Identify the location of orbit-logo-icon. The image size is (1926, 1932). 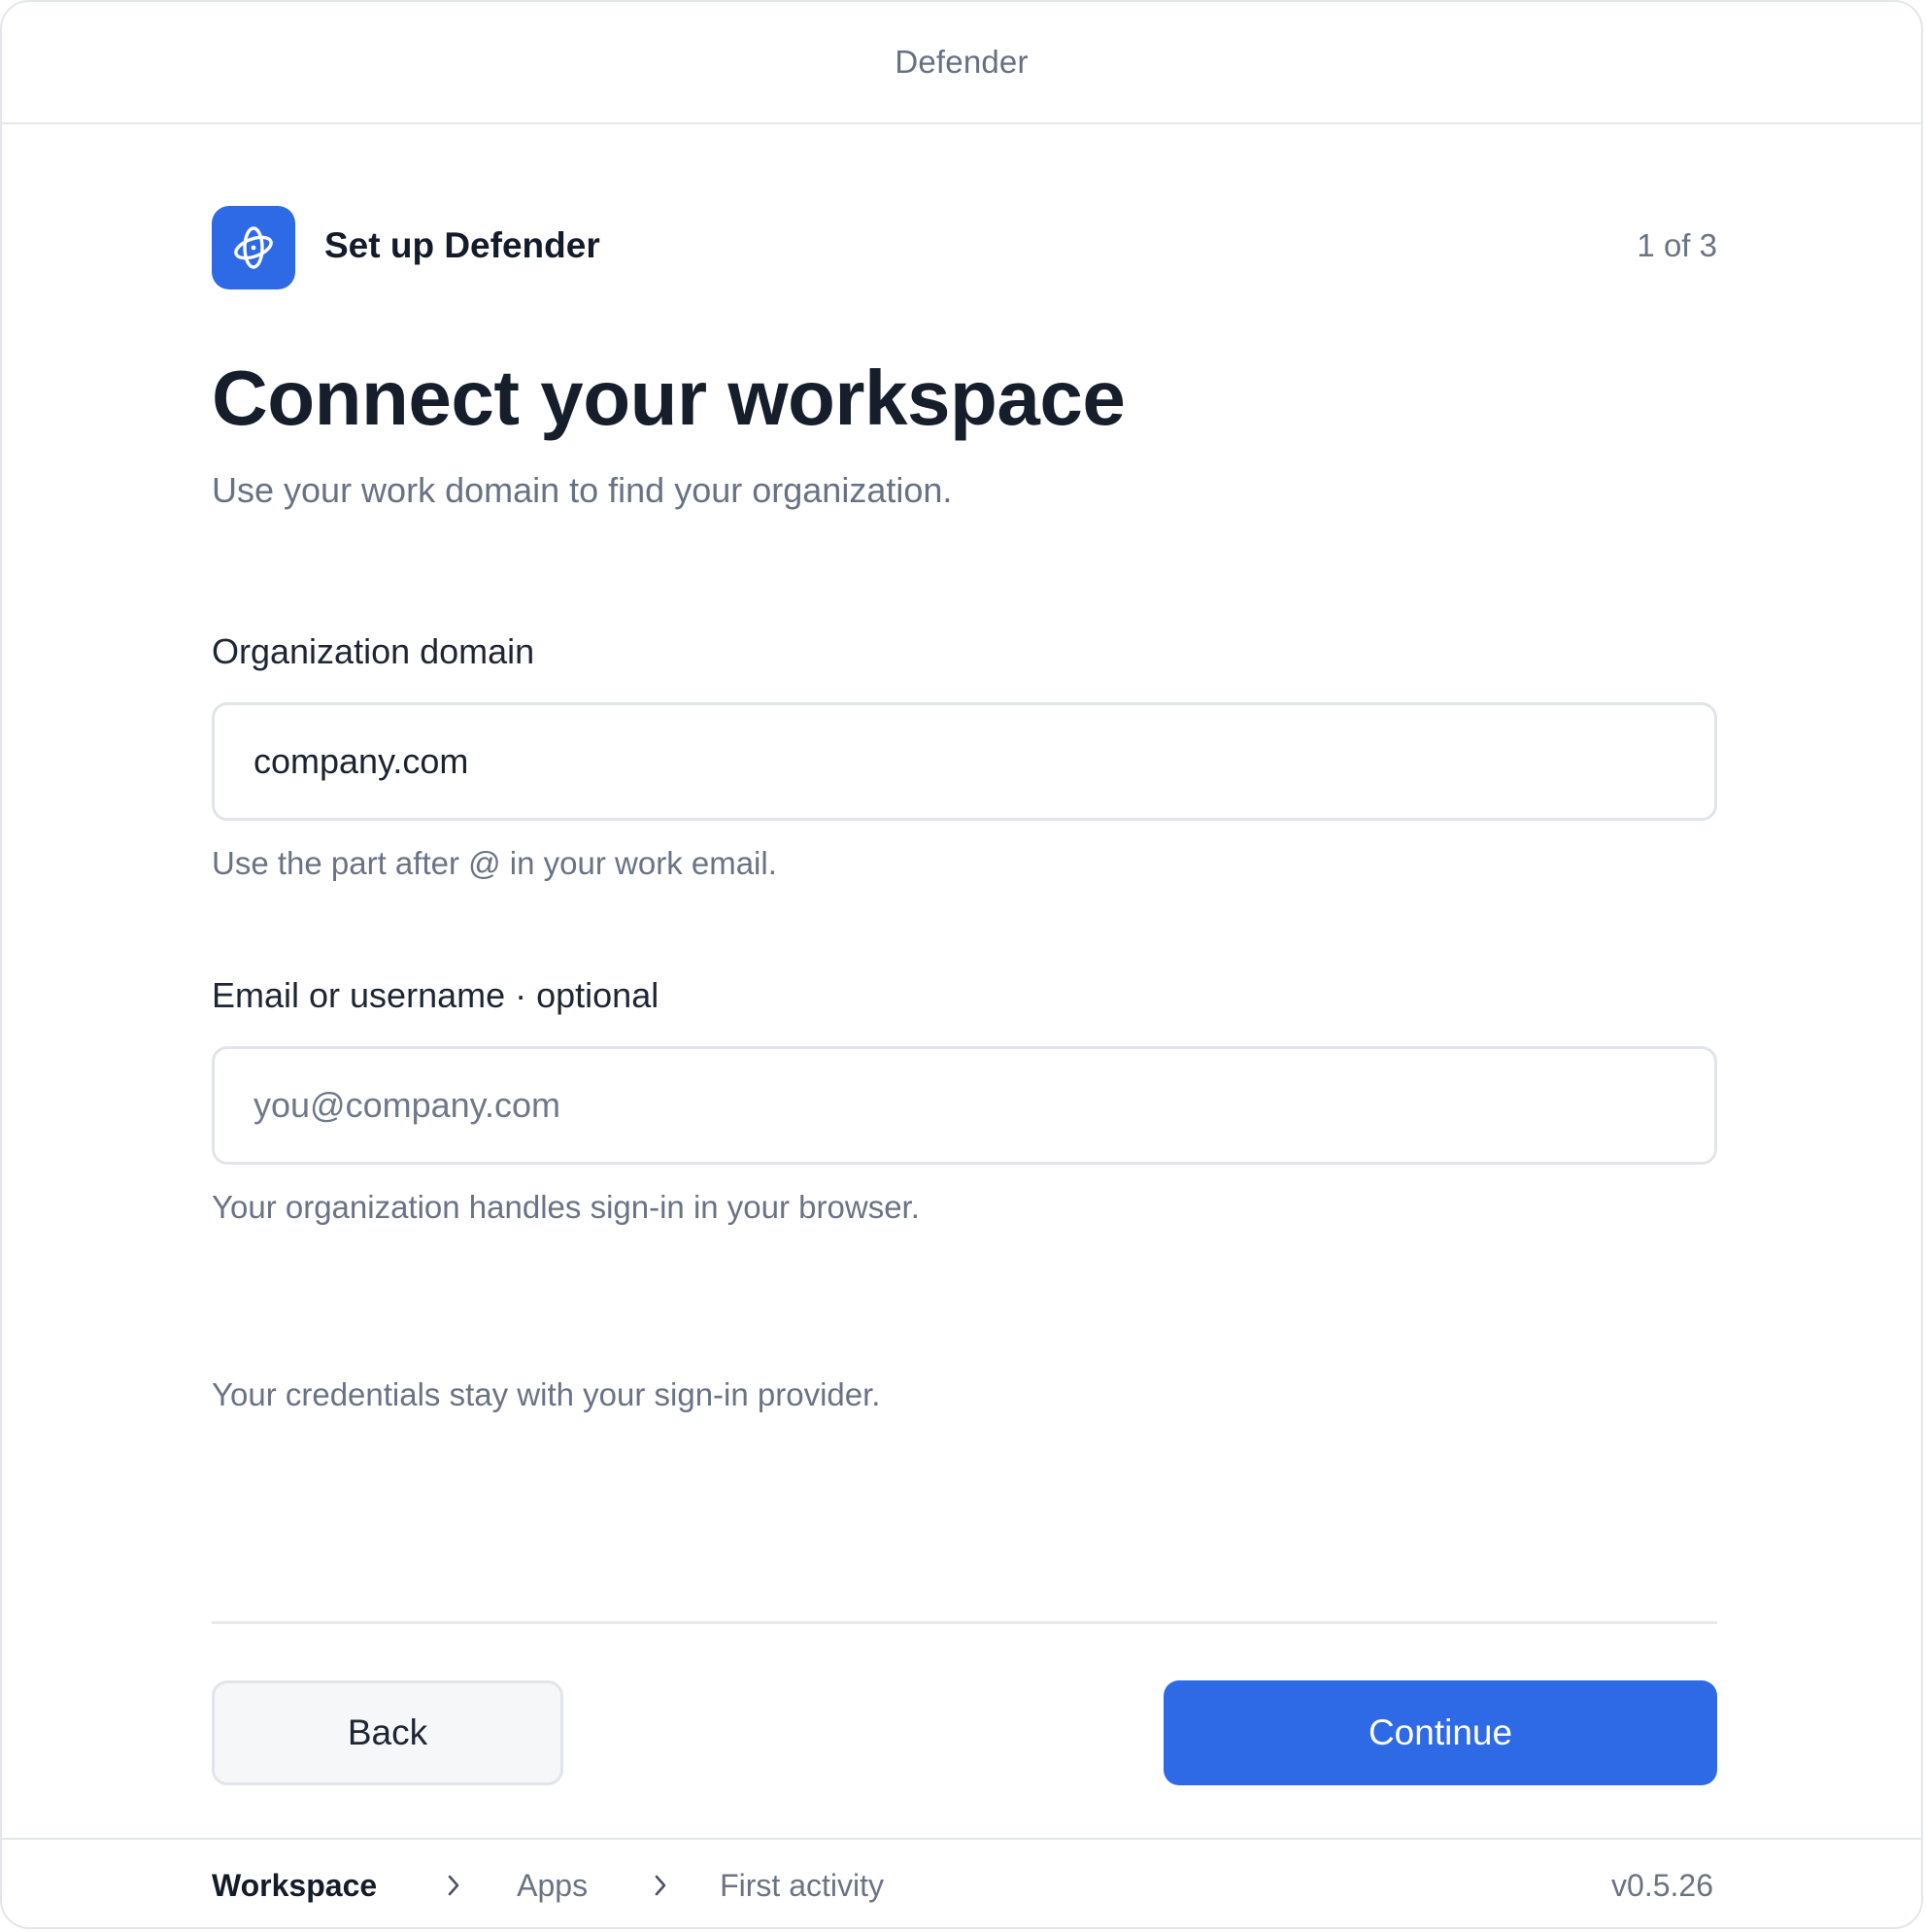
(254, 247).